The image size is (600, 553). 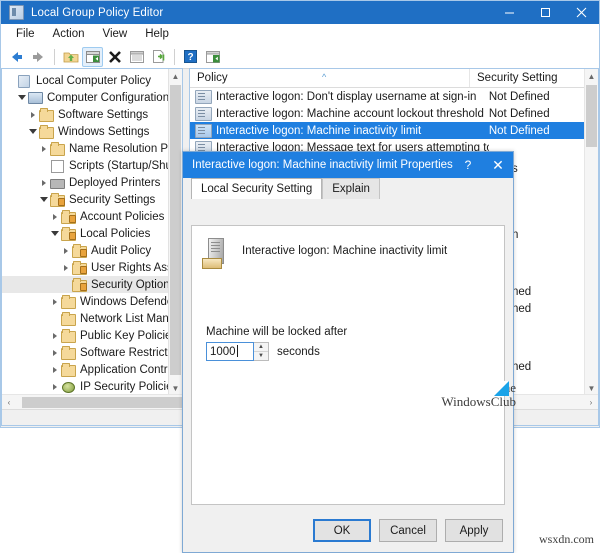 I want to click on ok-button: OK, so click(x=342, y=530).